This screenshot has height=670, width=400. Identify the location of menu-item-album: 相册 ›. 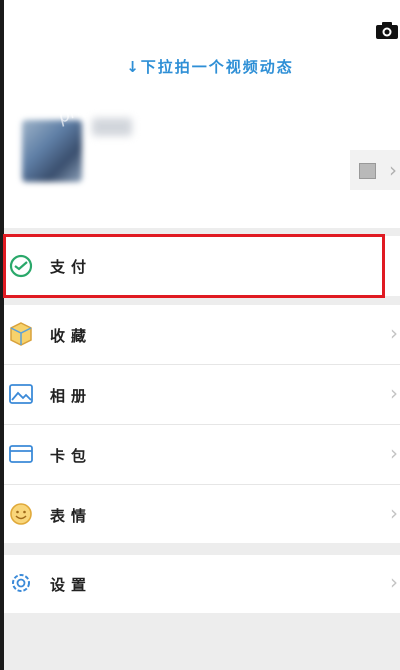
(202, 395).